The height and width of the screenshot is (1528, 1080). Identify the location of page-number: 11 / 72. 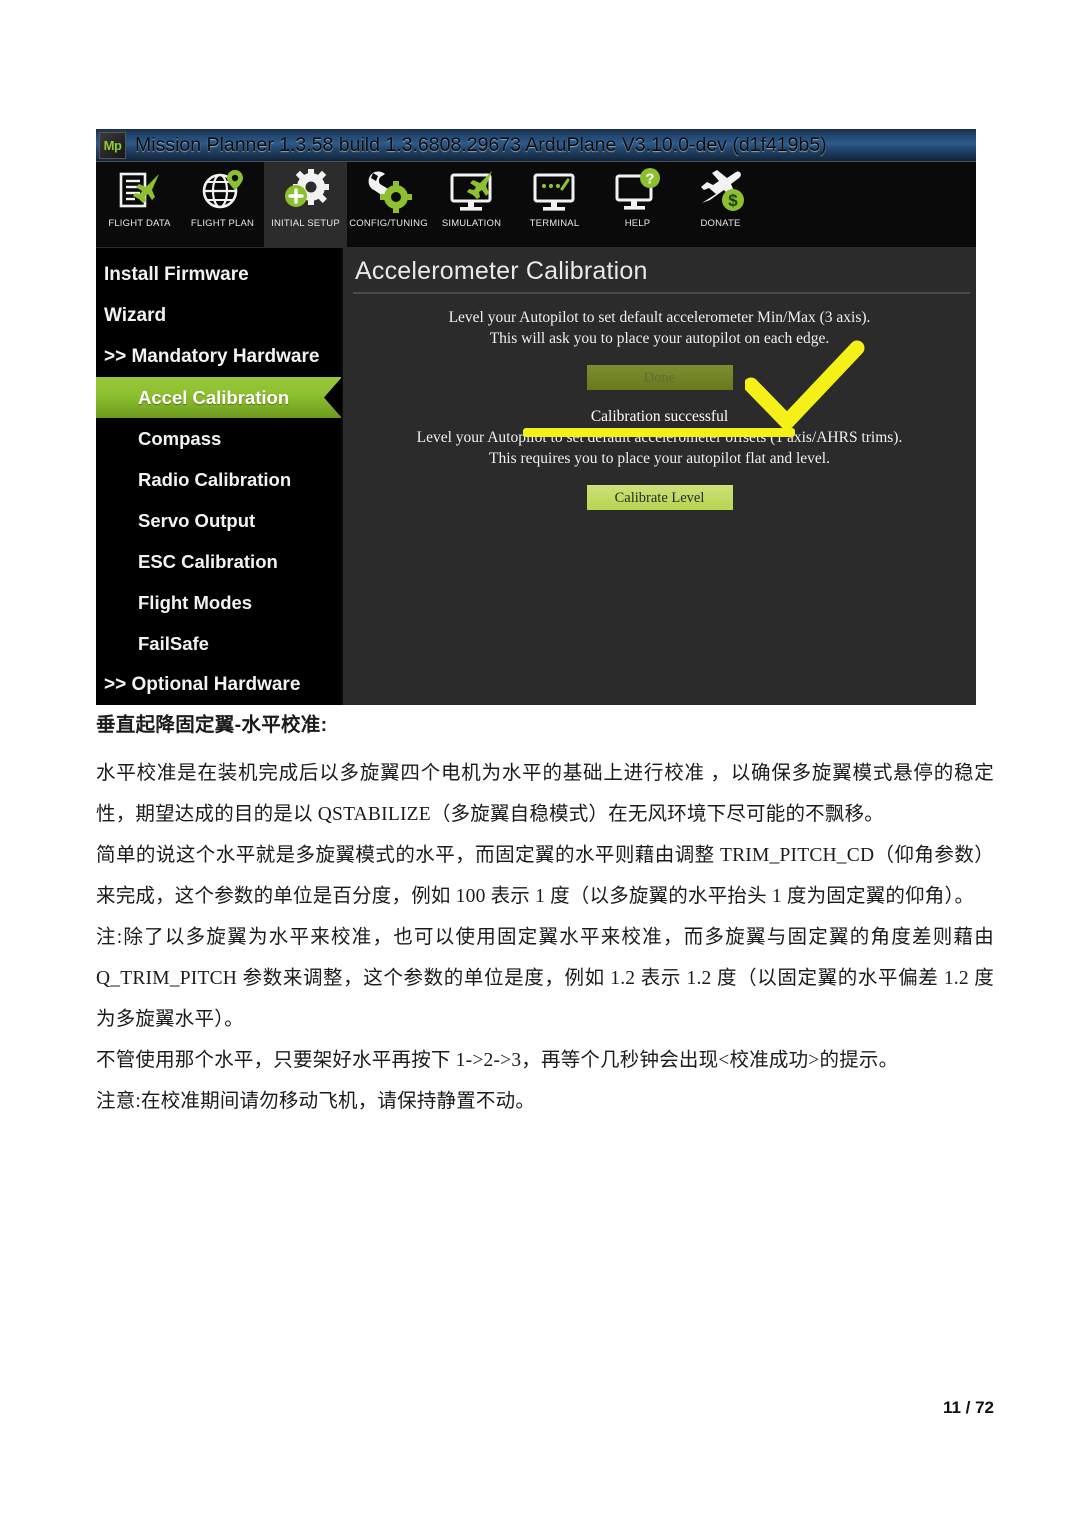
(968, 1407).